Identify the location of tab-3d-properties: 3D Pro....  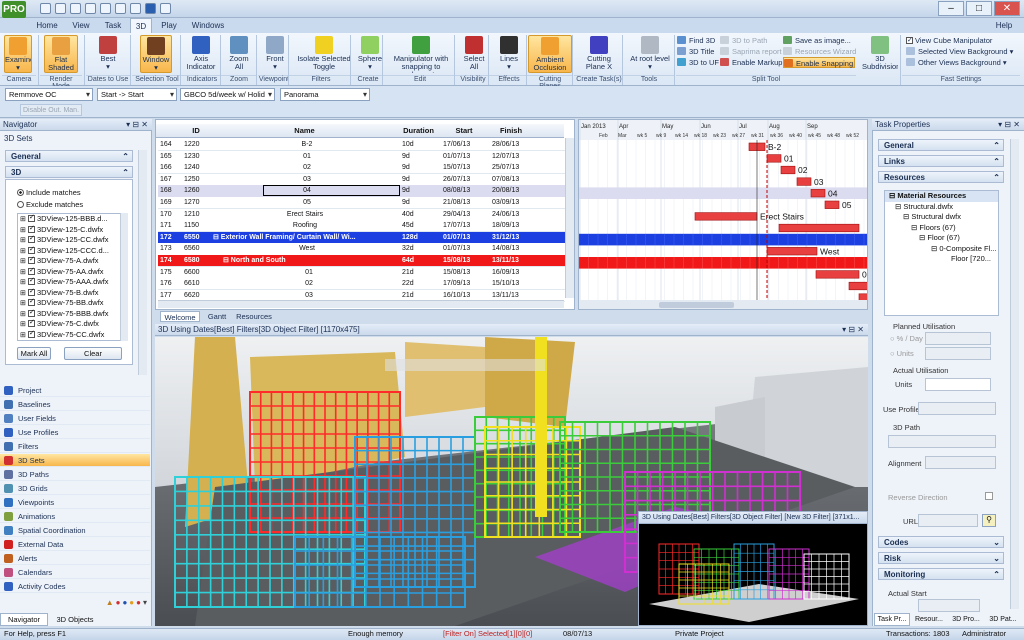
(966, 619).